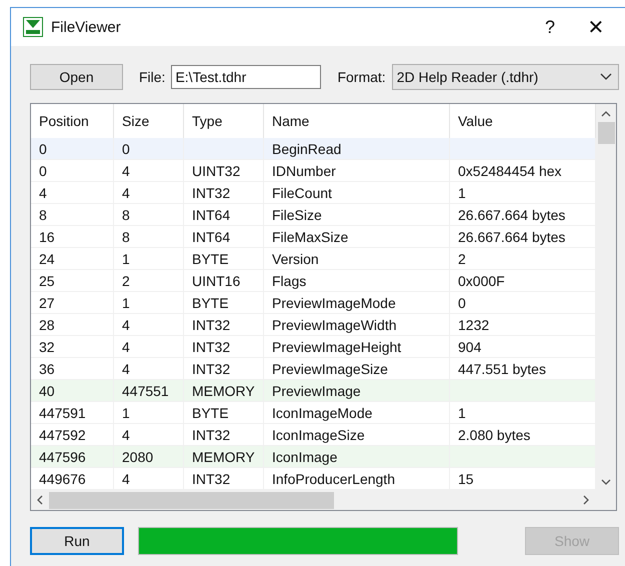  What do you see at coordinates (138, 456) in the screenshot?
I see `table-cell: 2080` at bounding box center [138, 456].